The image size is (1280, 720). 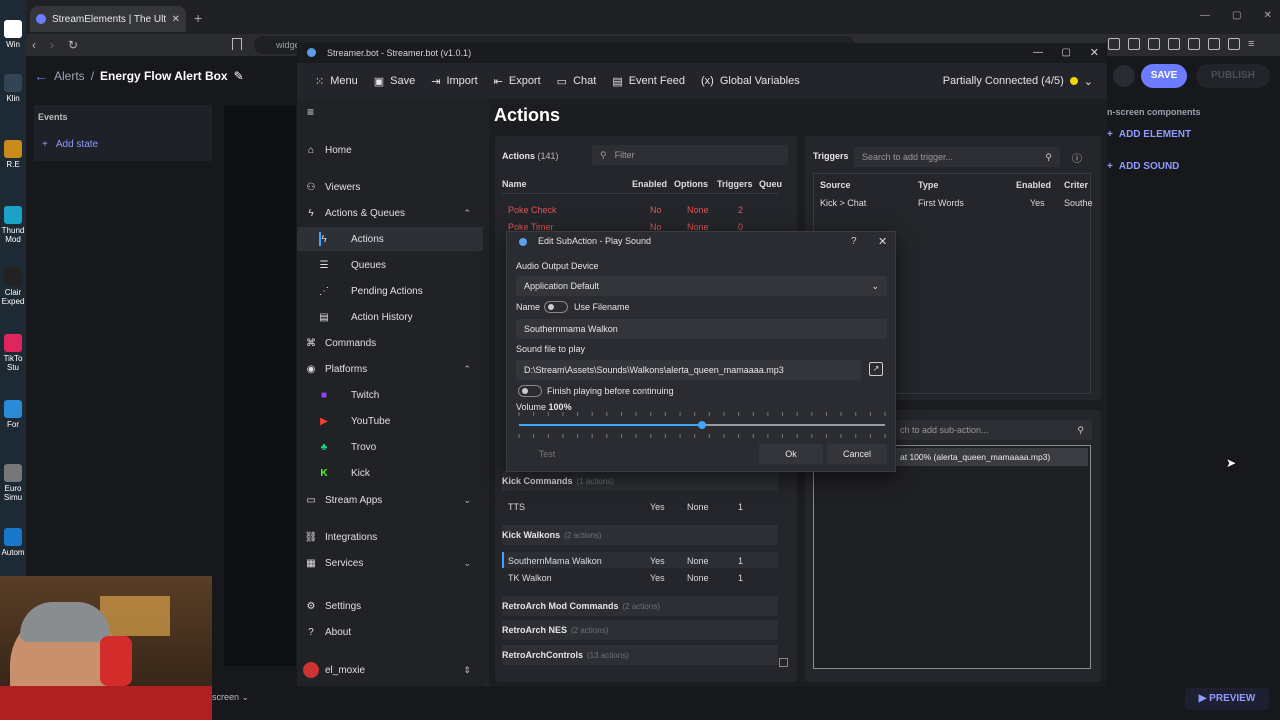 I want to click on desktop-icon: Clair Exped, so click(x=13, y=287).